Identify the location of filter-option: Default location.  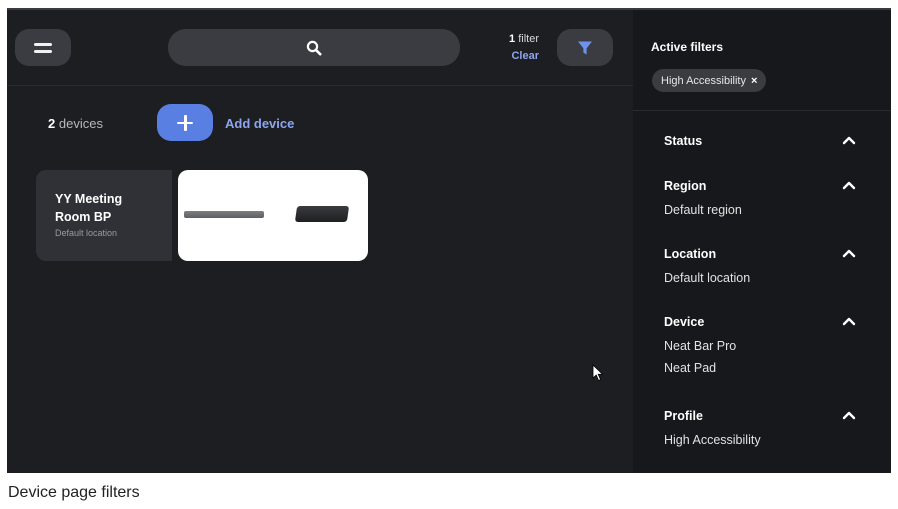
(764, 278).